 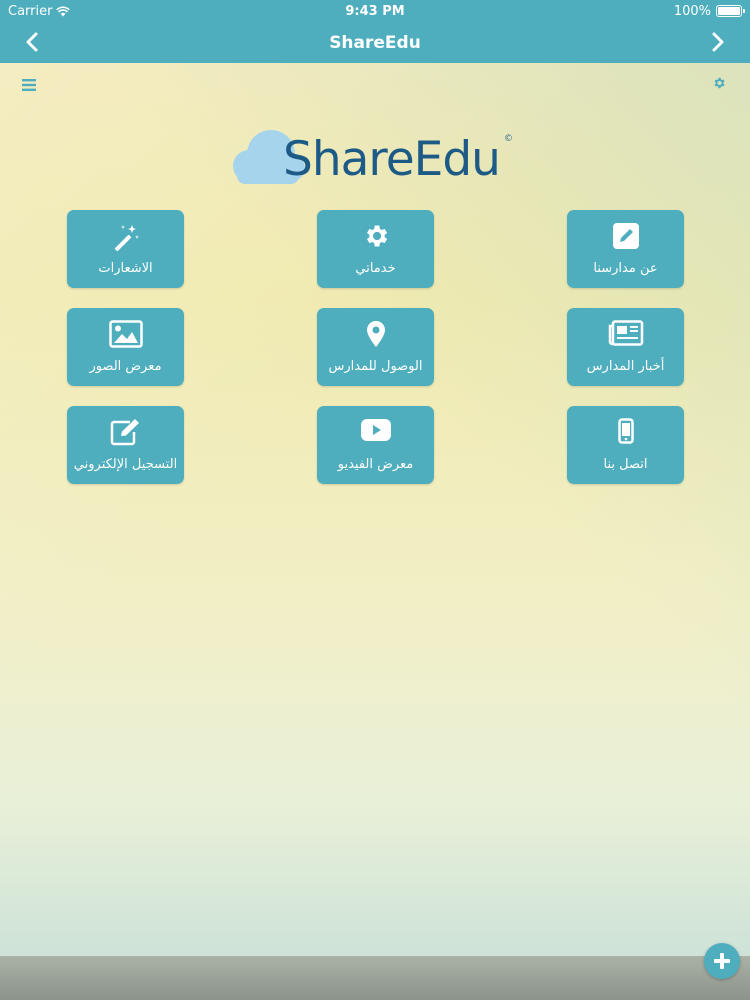 What do you see at coordinates (625, 268) in the screenshot?
I see `tile-label: عن مدارسنا` at bounding box center [625, 268].